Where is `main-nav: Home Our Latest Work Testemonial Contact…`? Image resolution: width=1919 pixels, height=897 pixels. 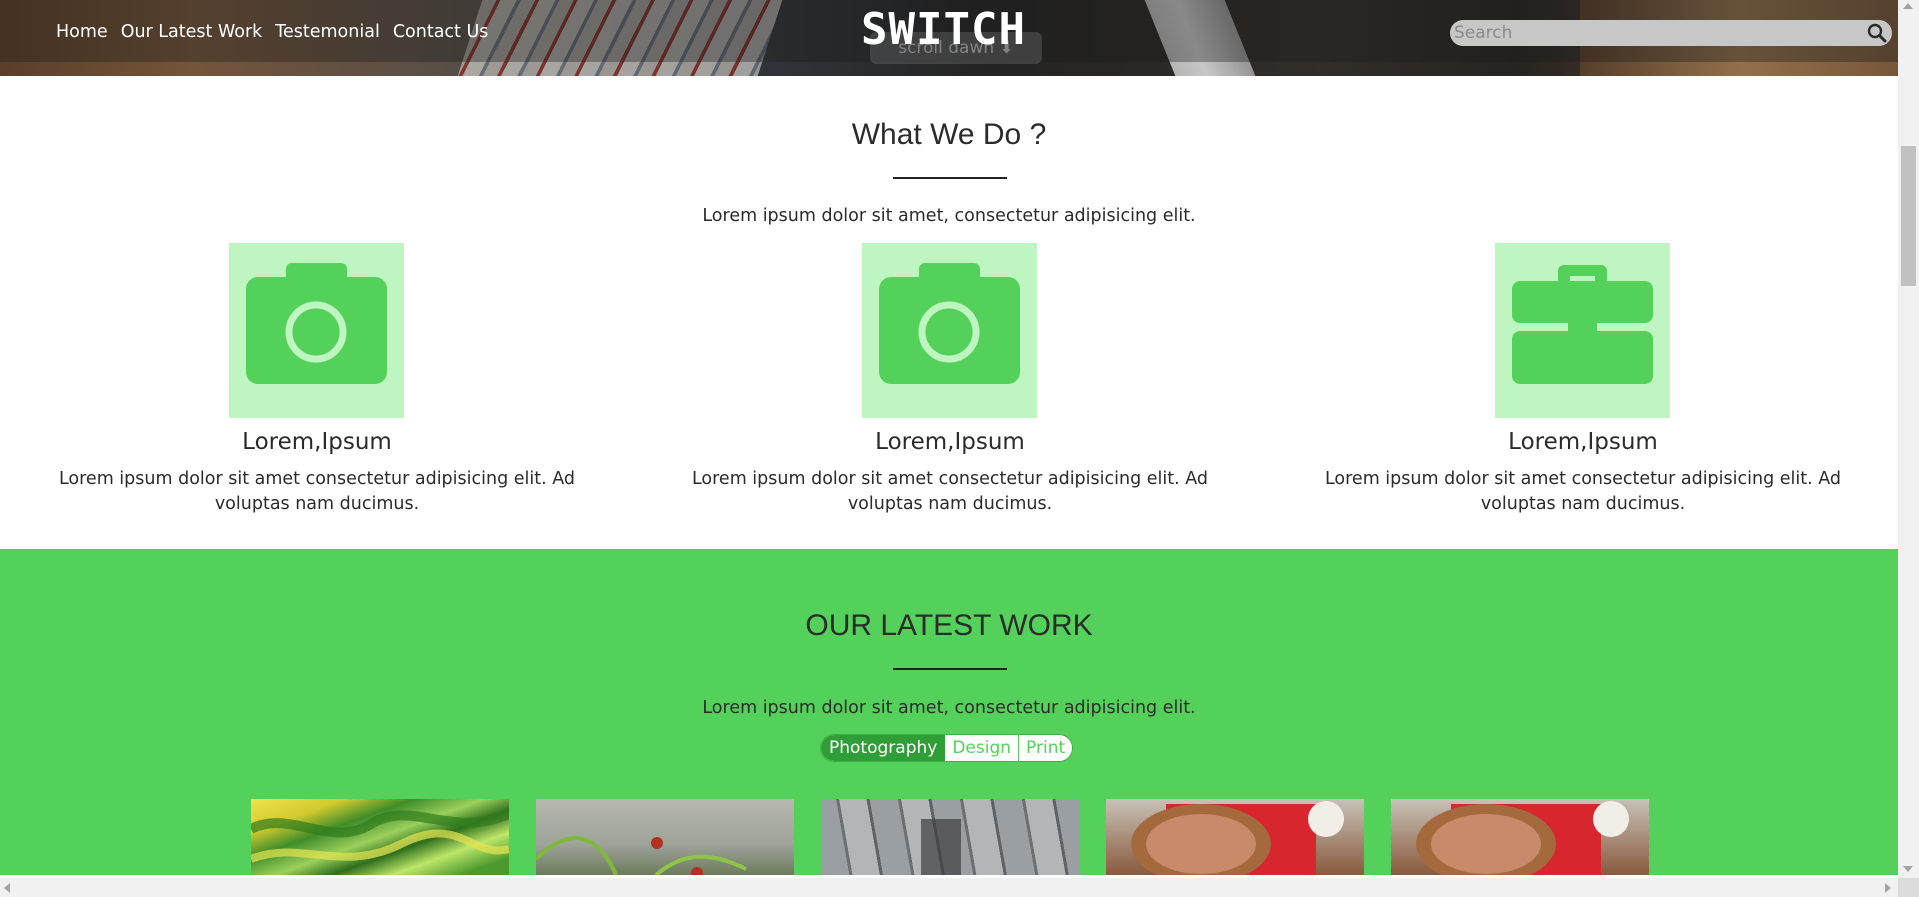
main-nav: Home Our Latest Work Testemonial Contact… is located at coordinates (272, 32).